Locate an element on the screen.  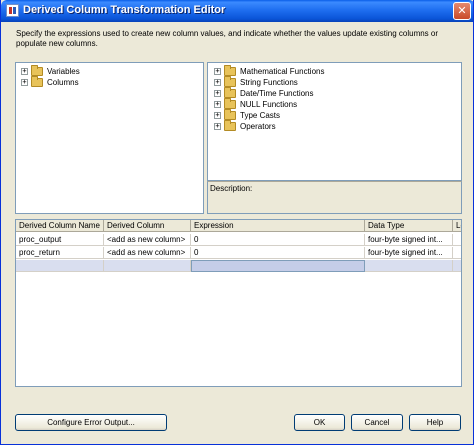
cell-derived-column-name is located at coordinates (60, 266).